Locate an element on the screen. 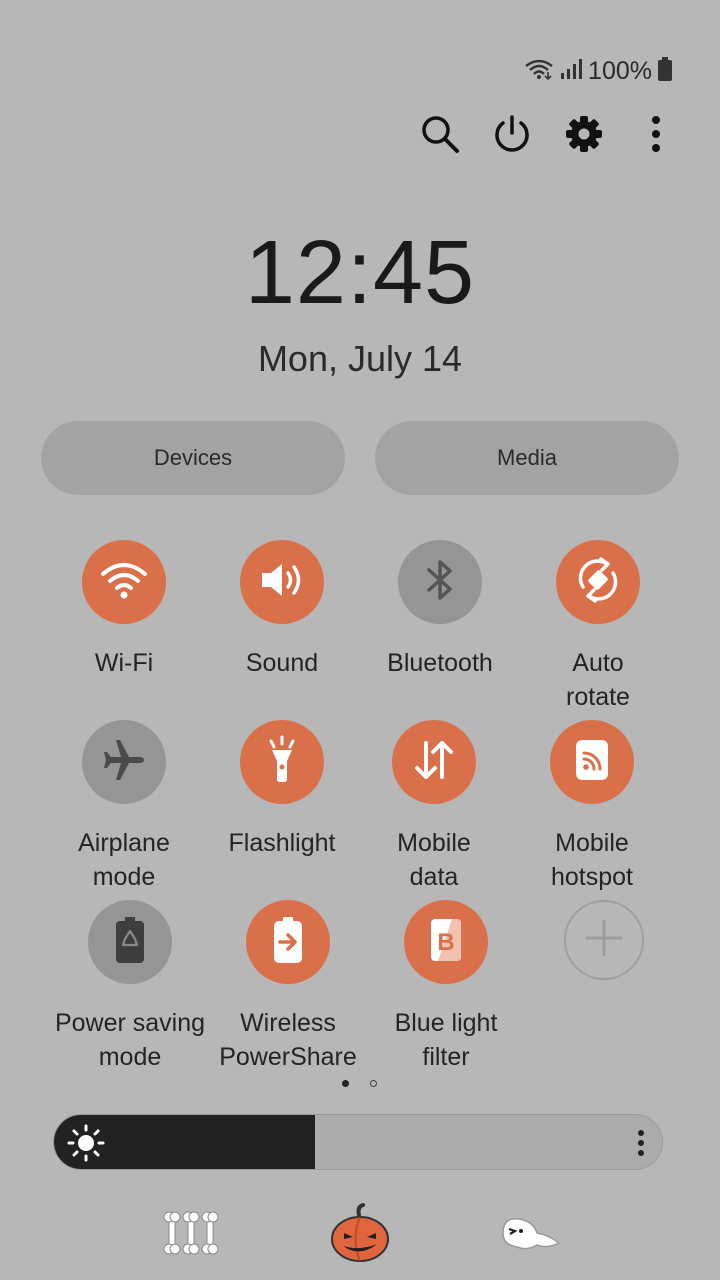 The width and height of the screenshot is (720, 1280). mobile-data-toggle is located at coordinates (434, 762).